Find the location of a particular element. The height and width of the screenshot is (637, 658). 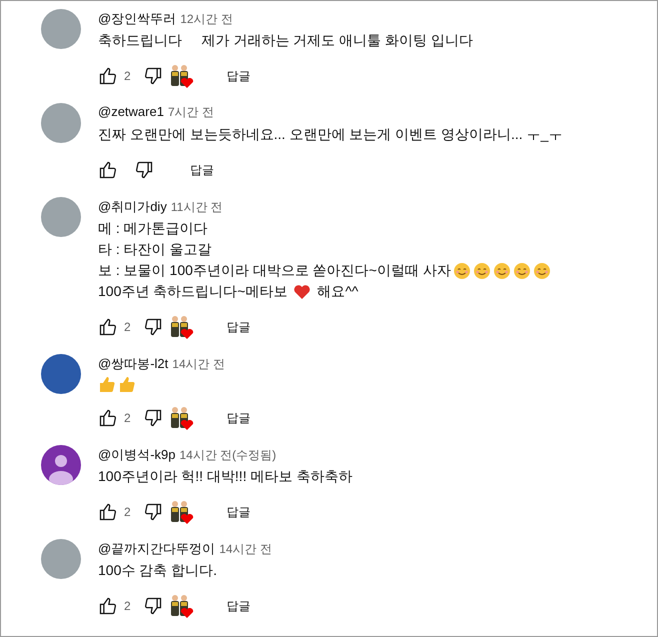

comment-text: 100주년이라 헉!! 대박!!! 메타보 축하축하 is located at coordinates (225, 476).